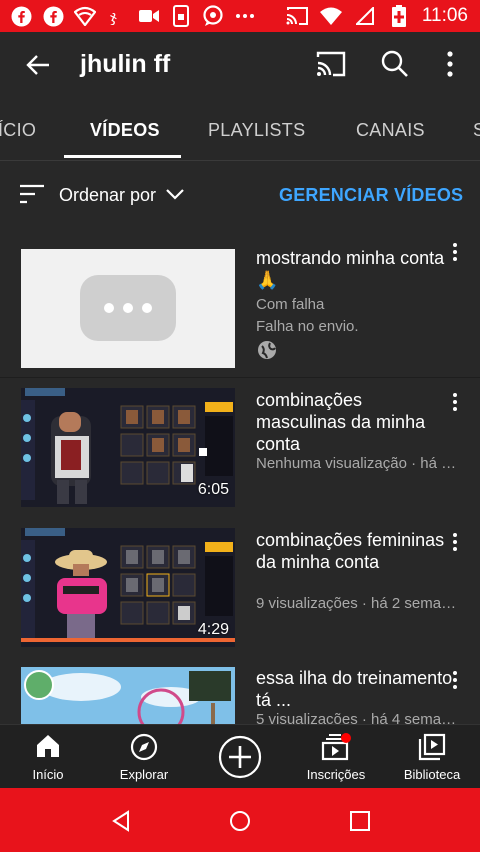  I want to click on channel-title: jhulin ff, so click(125, 64).